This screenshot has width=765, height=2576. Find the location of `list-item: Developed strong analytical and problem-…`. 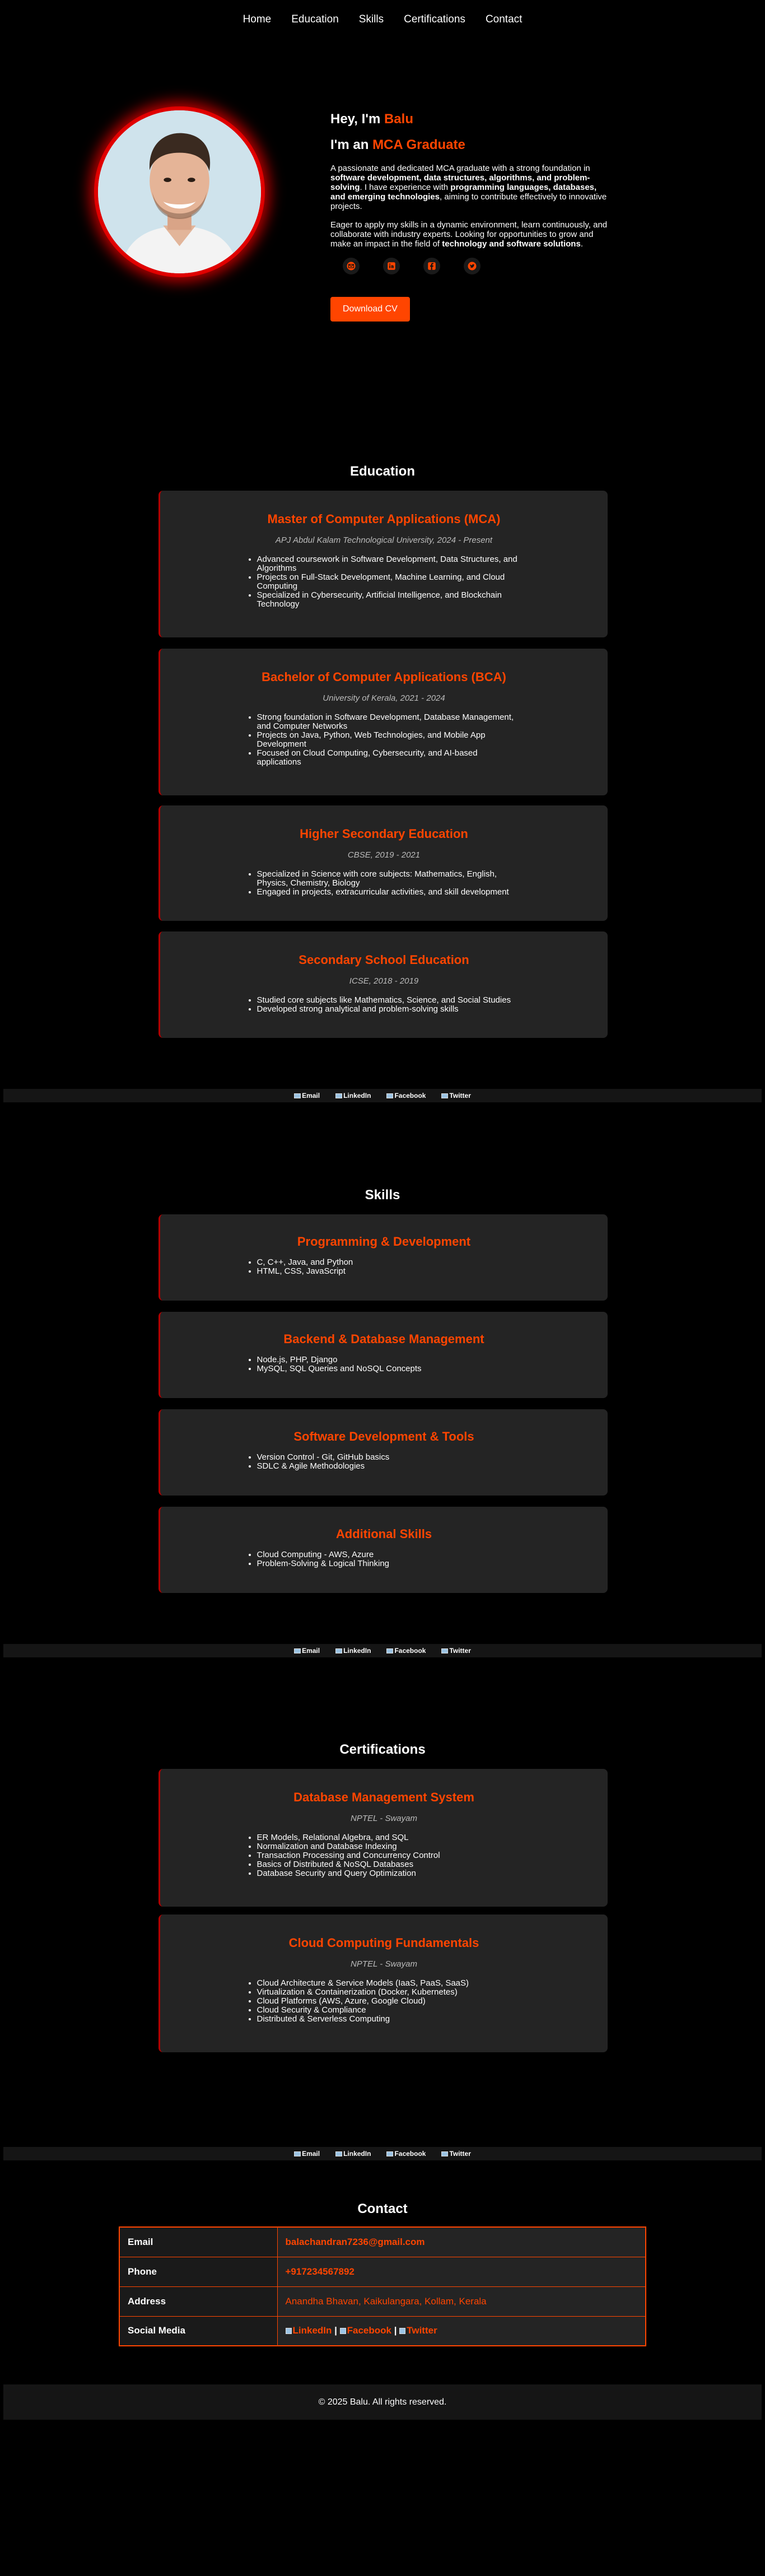

list-item: Developed strong analytical and problem-… is located at coordinates (389, 1009).